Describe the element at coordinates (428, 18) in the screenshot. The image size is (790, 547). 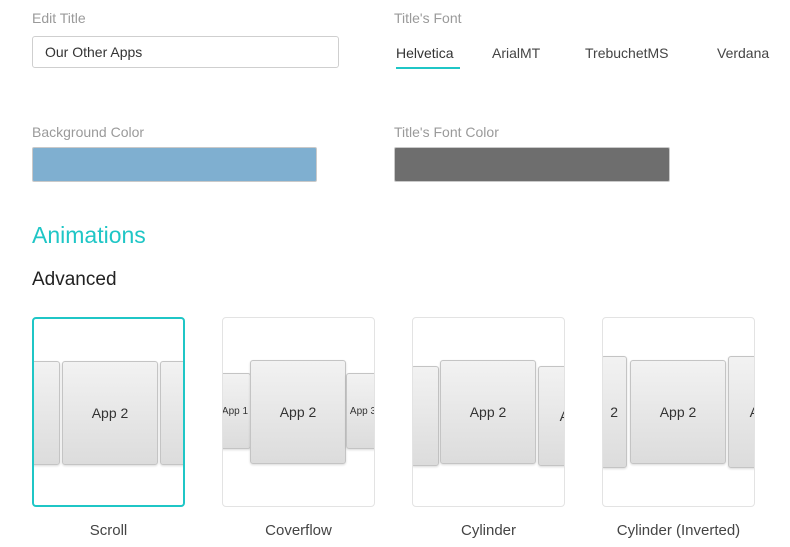
I see `title-font-label: Title's Font` at that location.